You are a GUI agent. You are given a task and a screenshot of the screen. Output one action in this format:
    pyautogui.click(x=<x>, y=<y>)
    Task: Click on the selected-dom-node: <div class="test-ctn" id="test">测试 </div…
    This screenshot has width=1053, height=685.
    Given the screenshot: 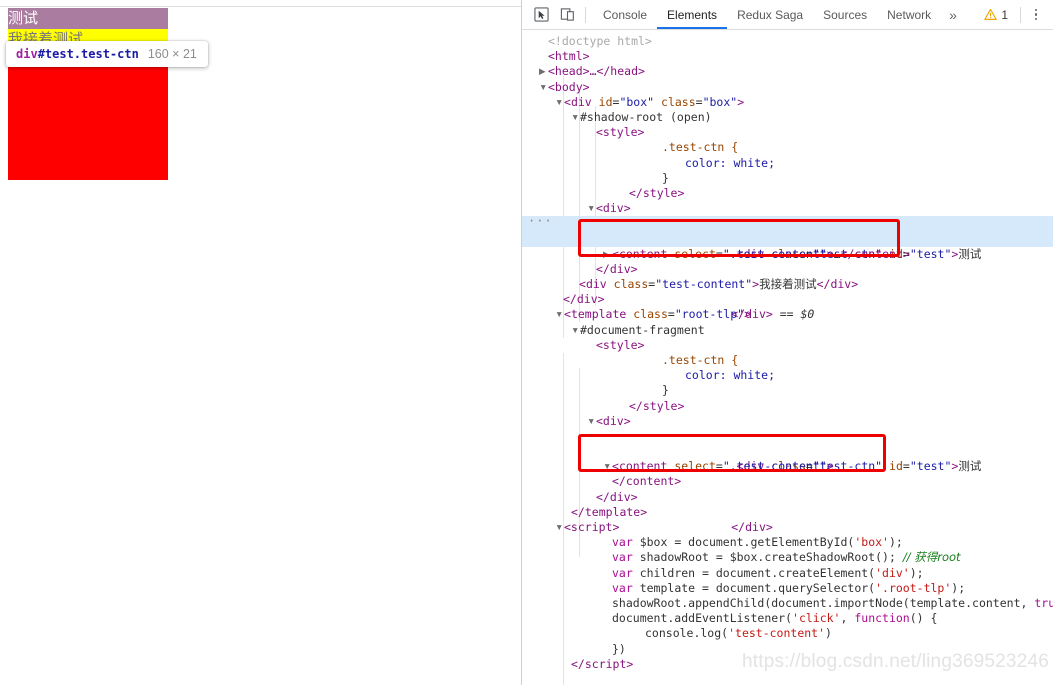 What is the action you would take?
    pyautogui.click(x=787, y=267)
    